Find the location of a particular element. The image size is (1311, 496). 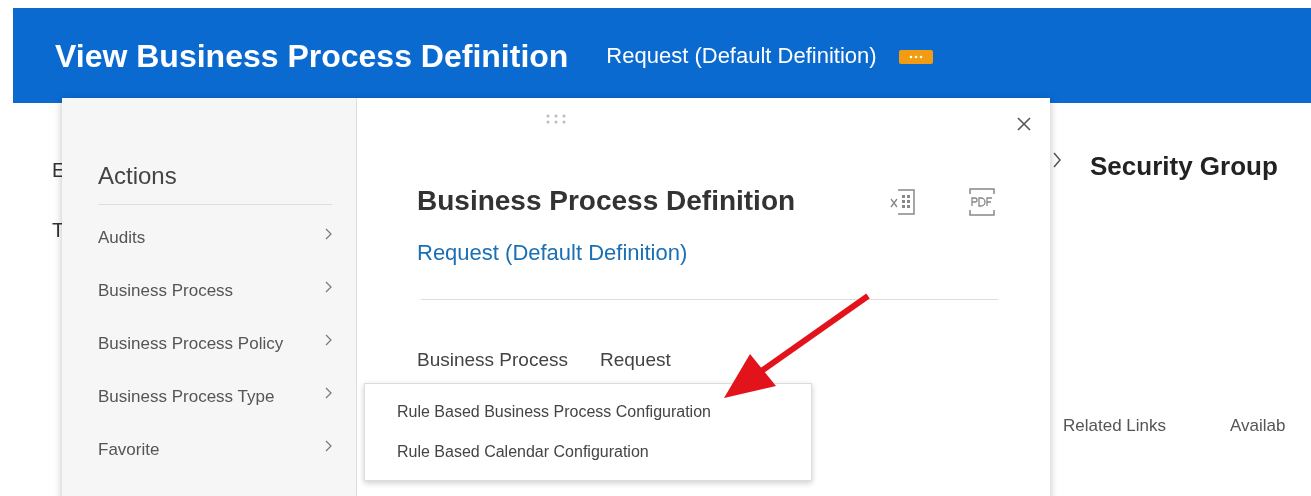

tab: Related Links is located at coordinates (1114, 426).